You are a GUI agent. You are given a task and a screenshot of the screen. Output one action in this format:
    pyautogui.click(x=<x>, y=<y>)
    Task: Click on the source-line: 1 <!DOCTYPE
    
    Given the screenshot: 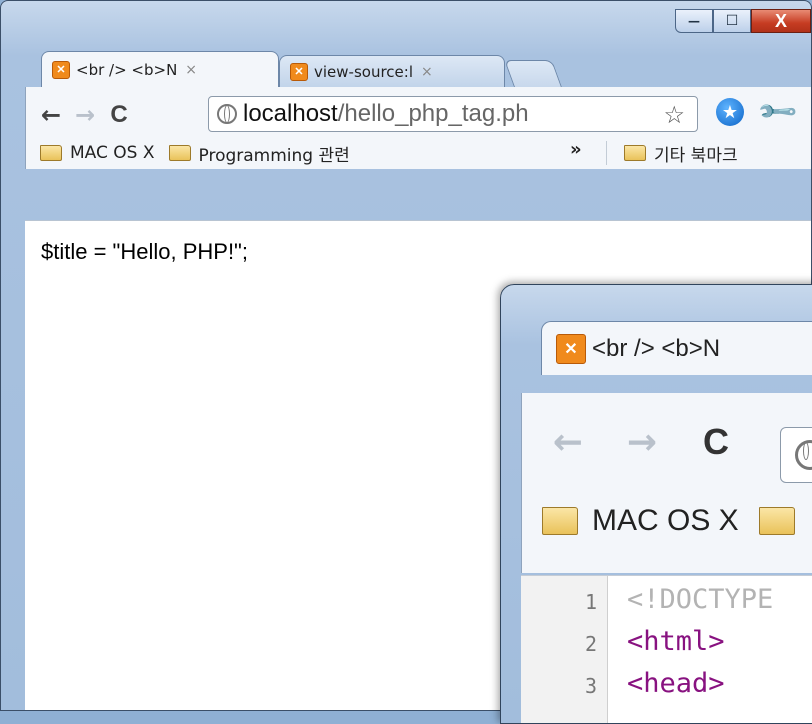 What is the action you would take?
    pyautogui.click(x=666, y=602)
    